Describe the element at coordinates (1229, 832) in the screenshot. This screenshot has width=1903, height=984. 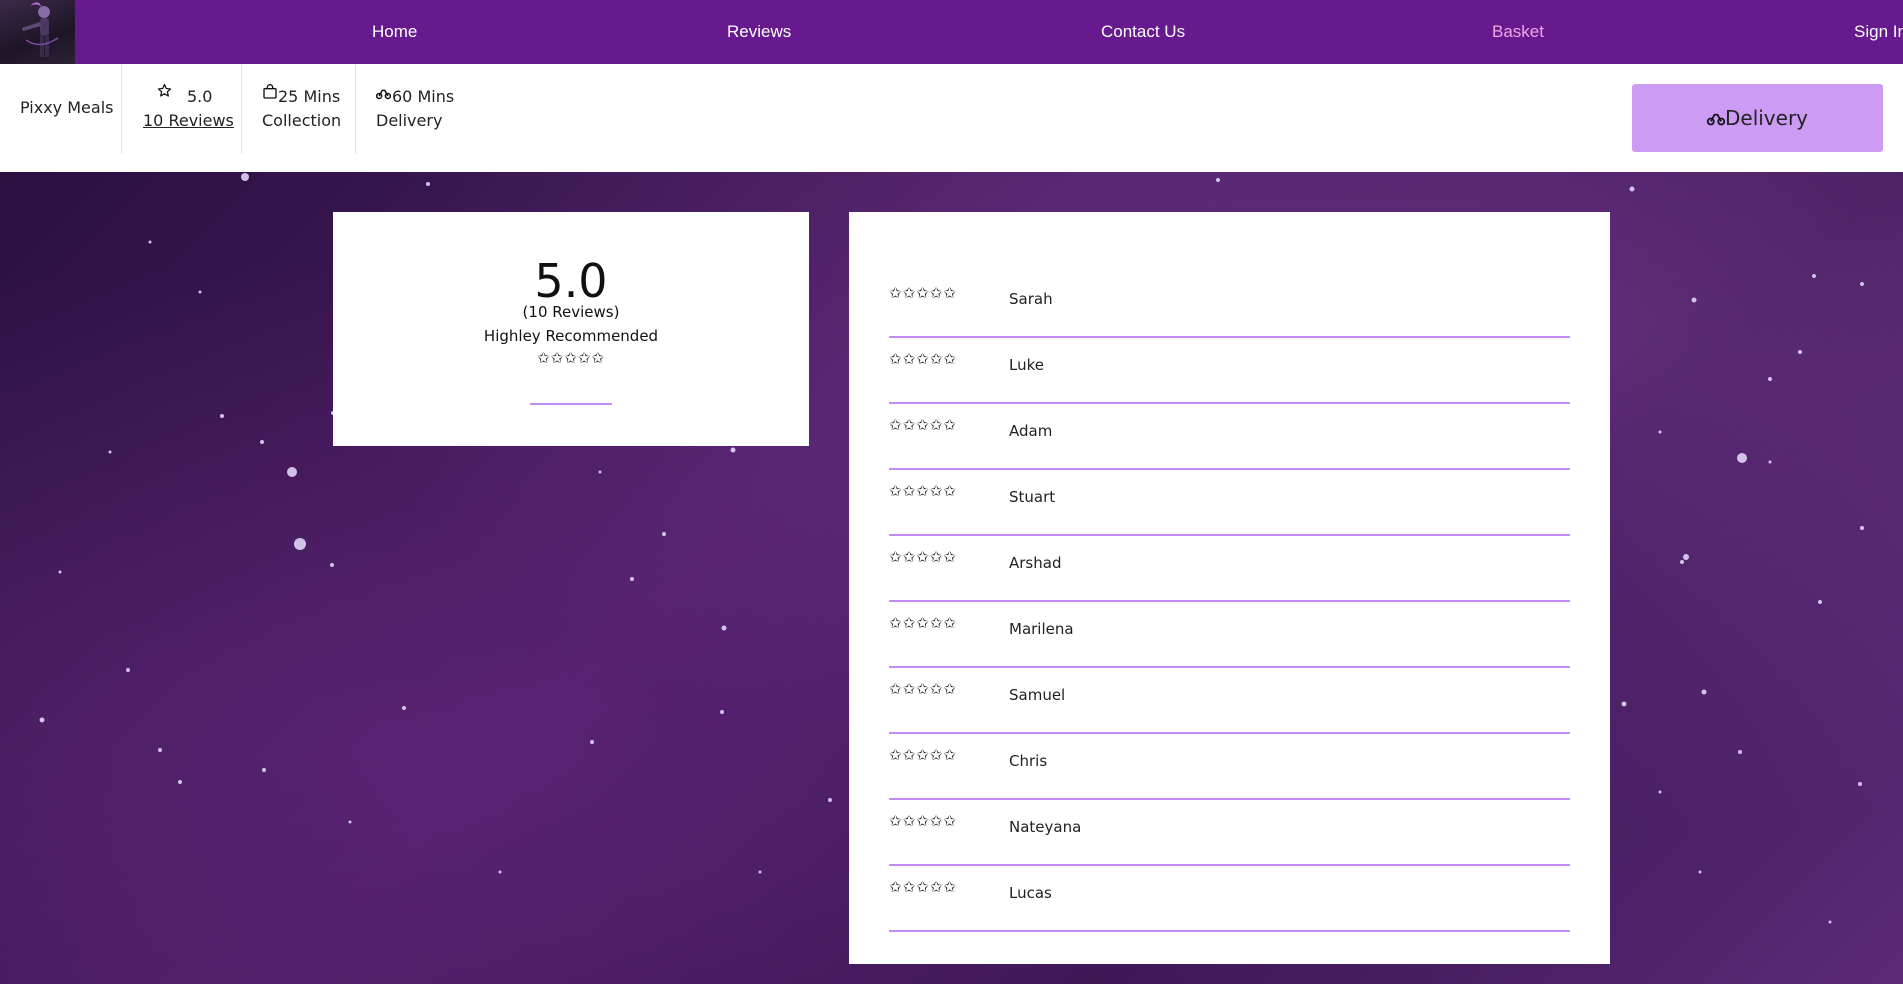
I see `review-row: ✩✩✩✩✩ Nateyana` at that location.